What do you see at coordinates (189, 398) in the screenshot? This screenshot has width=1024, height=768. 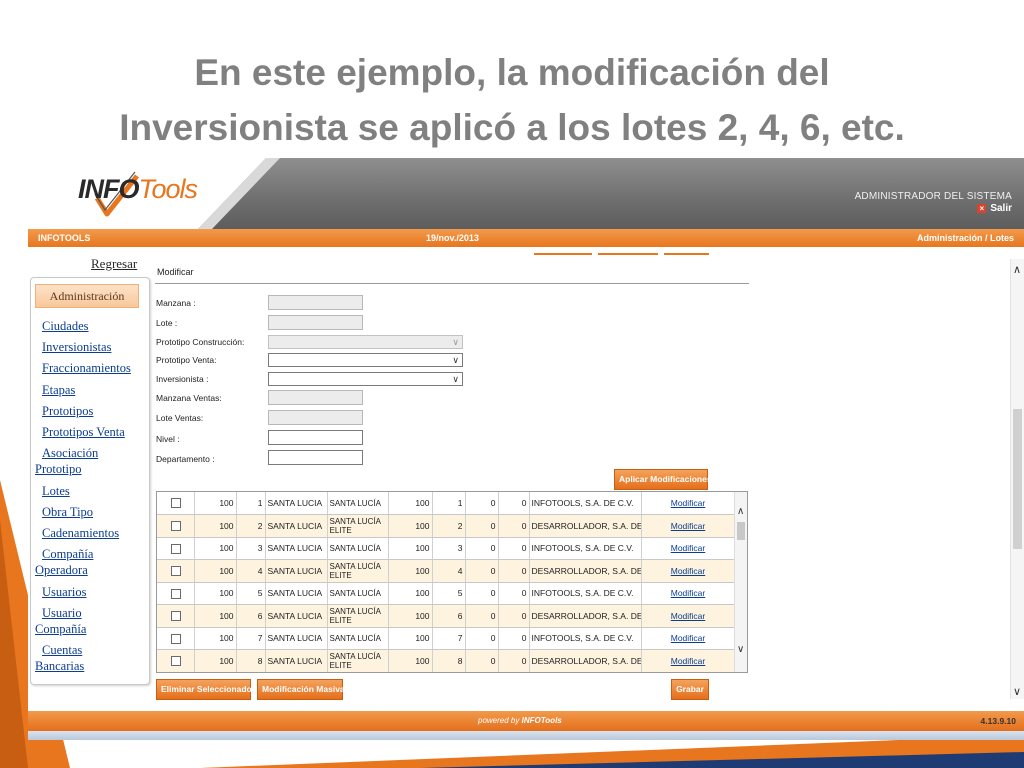 I see `manzana-ventas-label: Manzana Ventas:` at bounding box center [189, 398].